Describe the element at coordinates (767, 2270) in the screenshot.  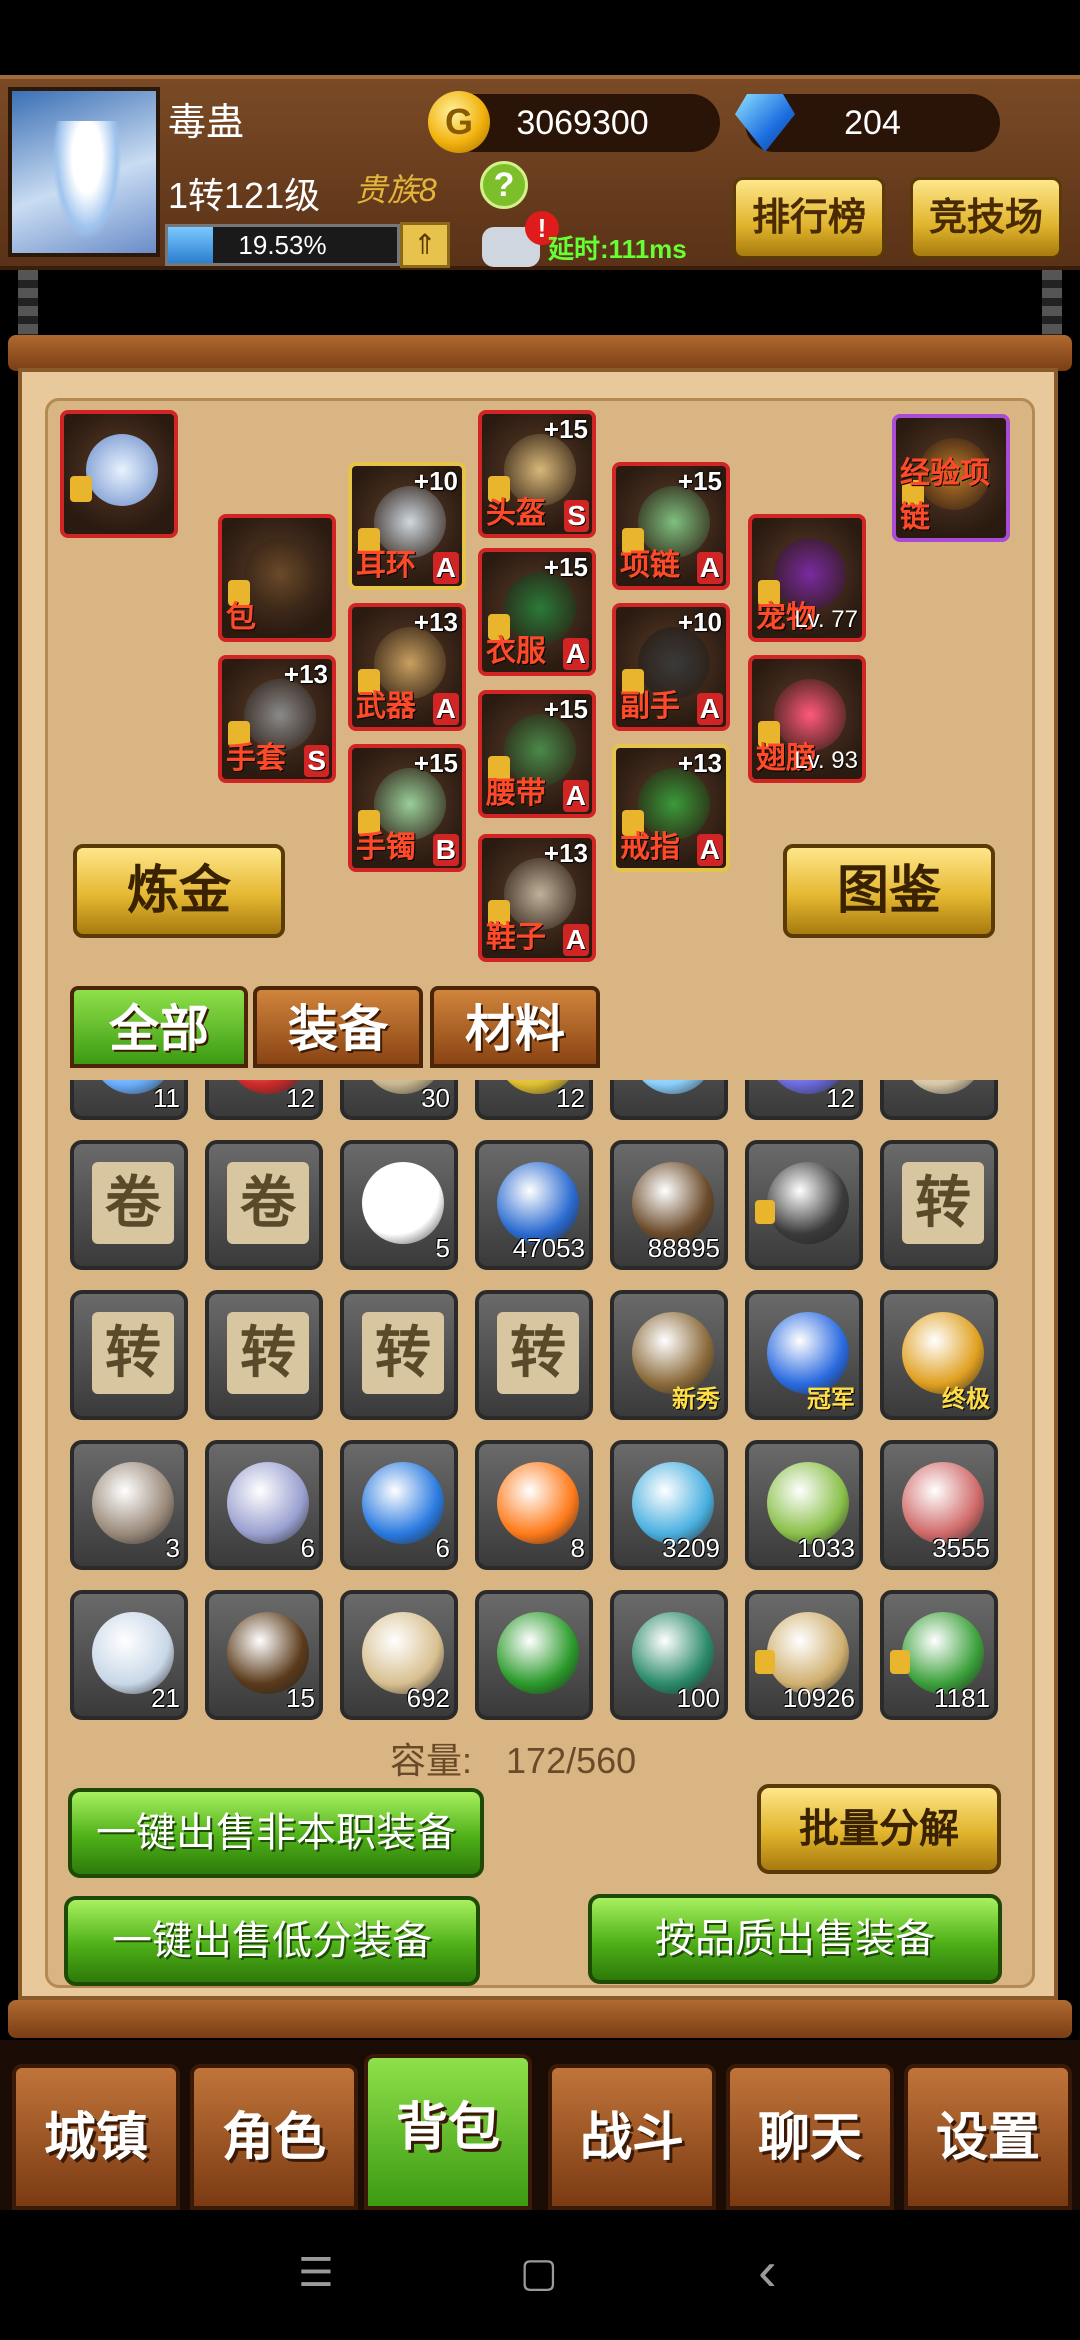
I see `back-icon: ‹` at that location.